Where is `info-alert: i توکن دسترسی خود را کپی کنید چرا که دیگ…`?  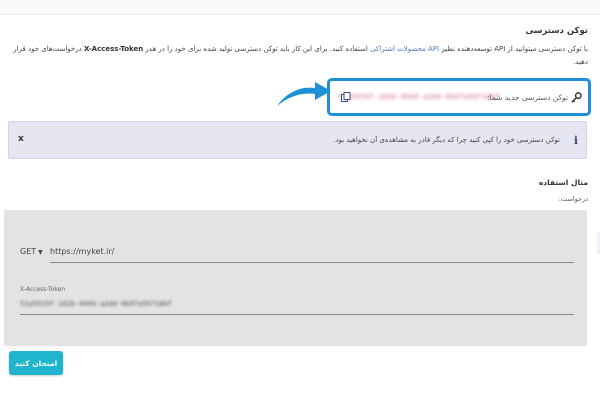 info-alert: i توکن دسترسی خود را کپی کنید چرا که دیگ… is located at coordinates (297, 140).